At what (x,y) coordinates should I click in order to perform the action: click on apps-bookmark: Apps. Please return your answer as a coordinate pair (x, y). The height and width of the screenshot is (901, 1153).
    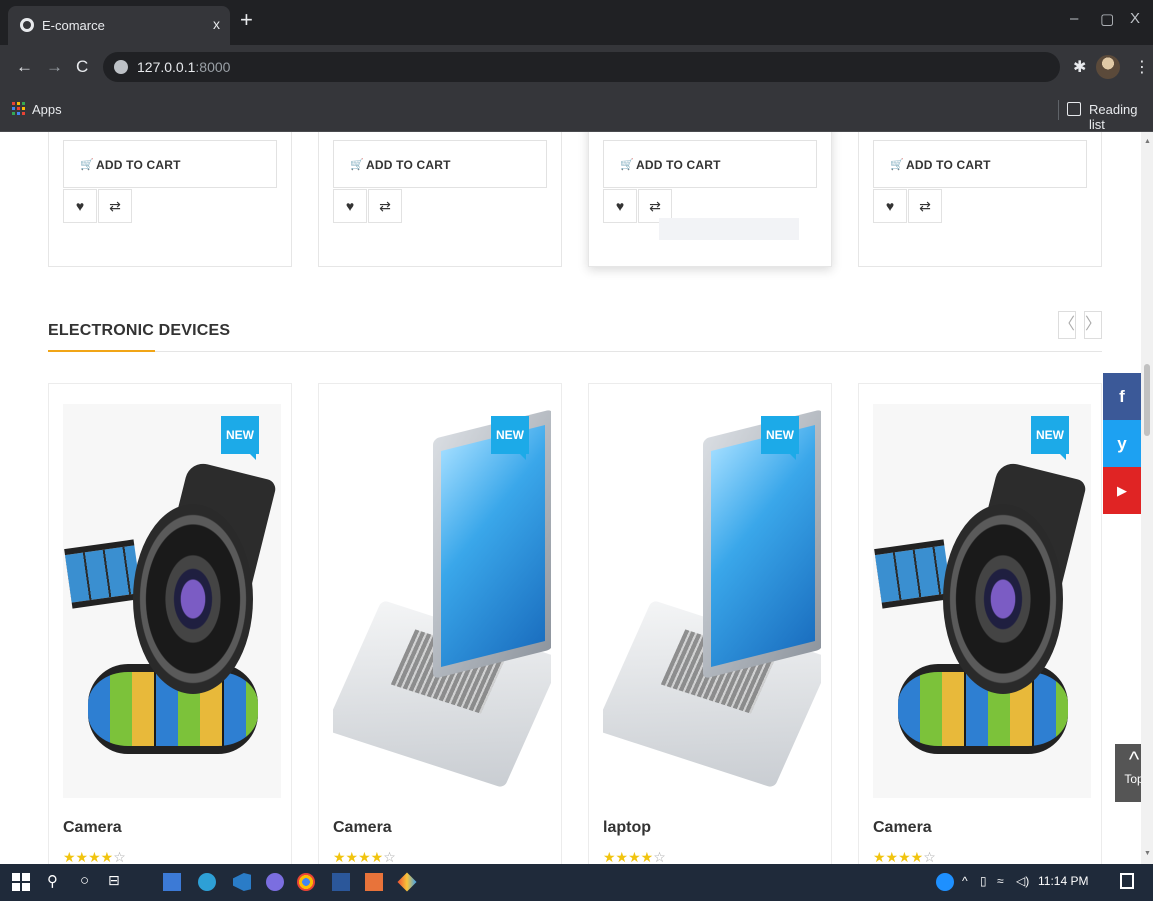
    Looking at the image, I should click on (47, 109).